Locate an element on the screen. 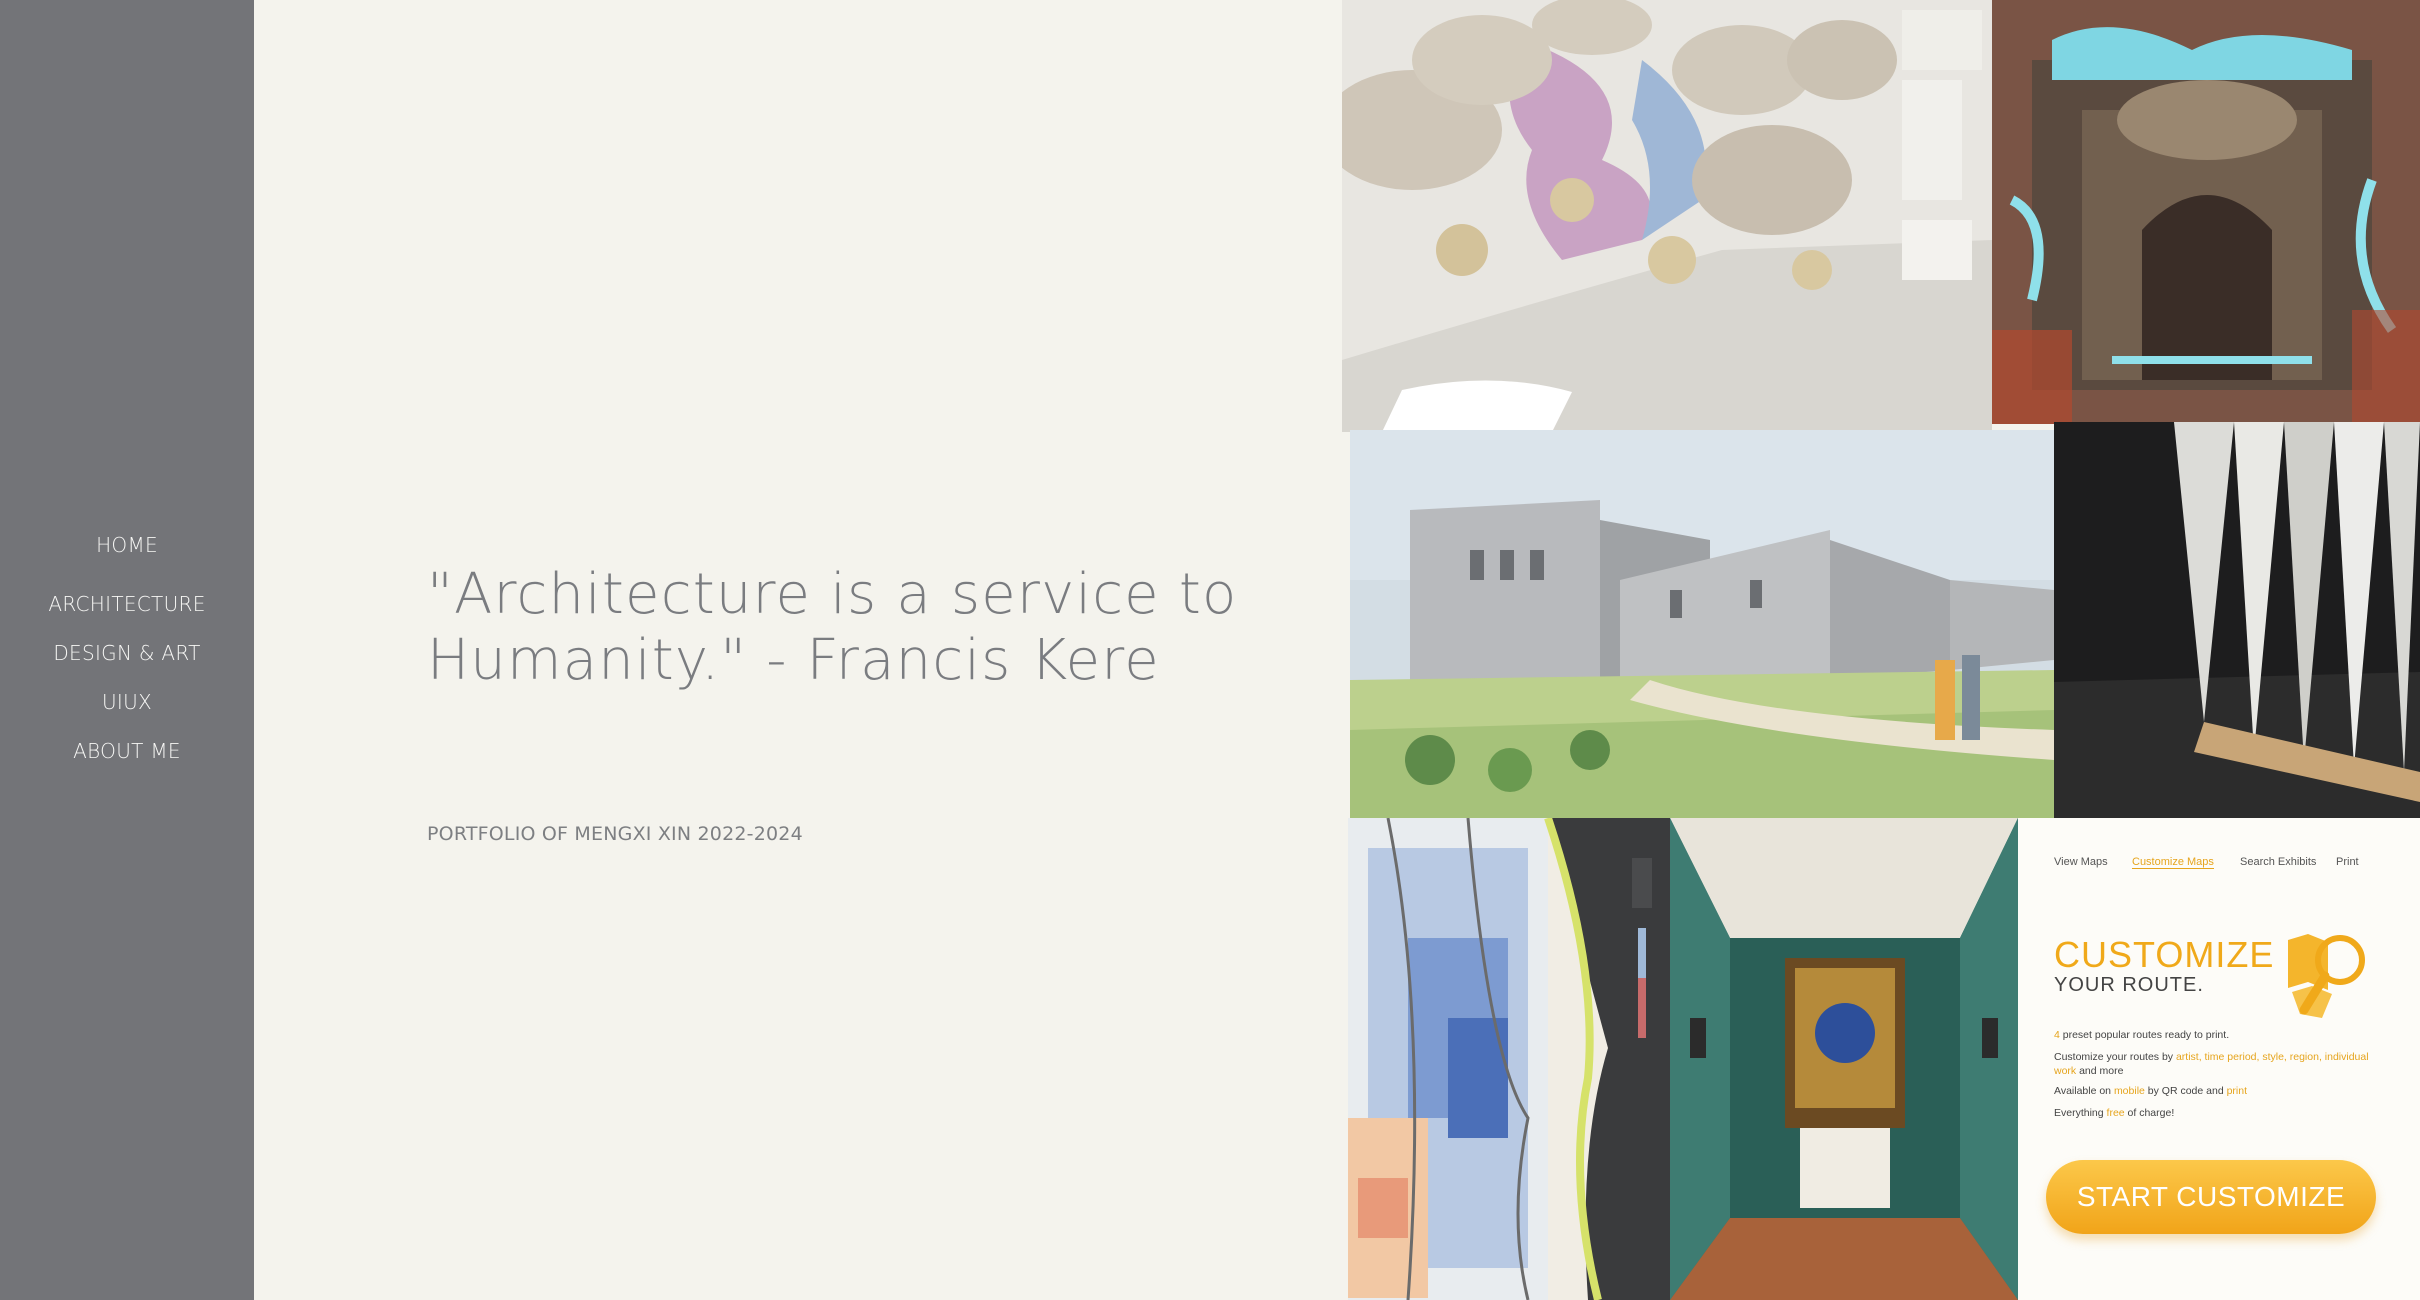 This screenshot has height=1300, width=2420. tile-facade-art is located at coordinates (2206, 212).